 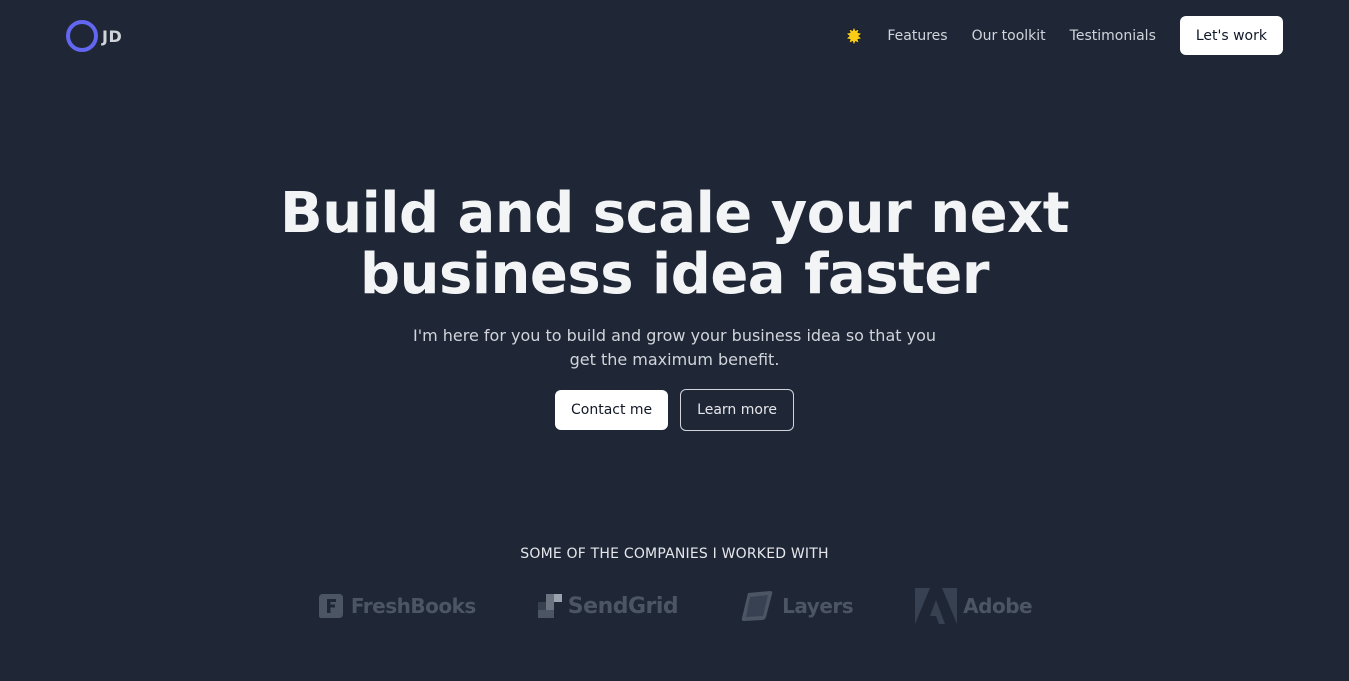 I want to click on company-logos: FreshBooks SendGrid Layers Adobe, so click(x=674, y=606).